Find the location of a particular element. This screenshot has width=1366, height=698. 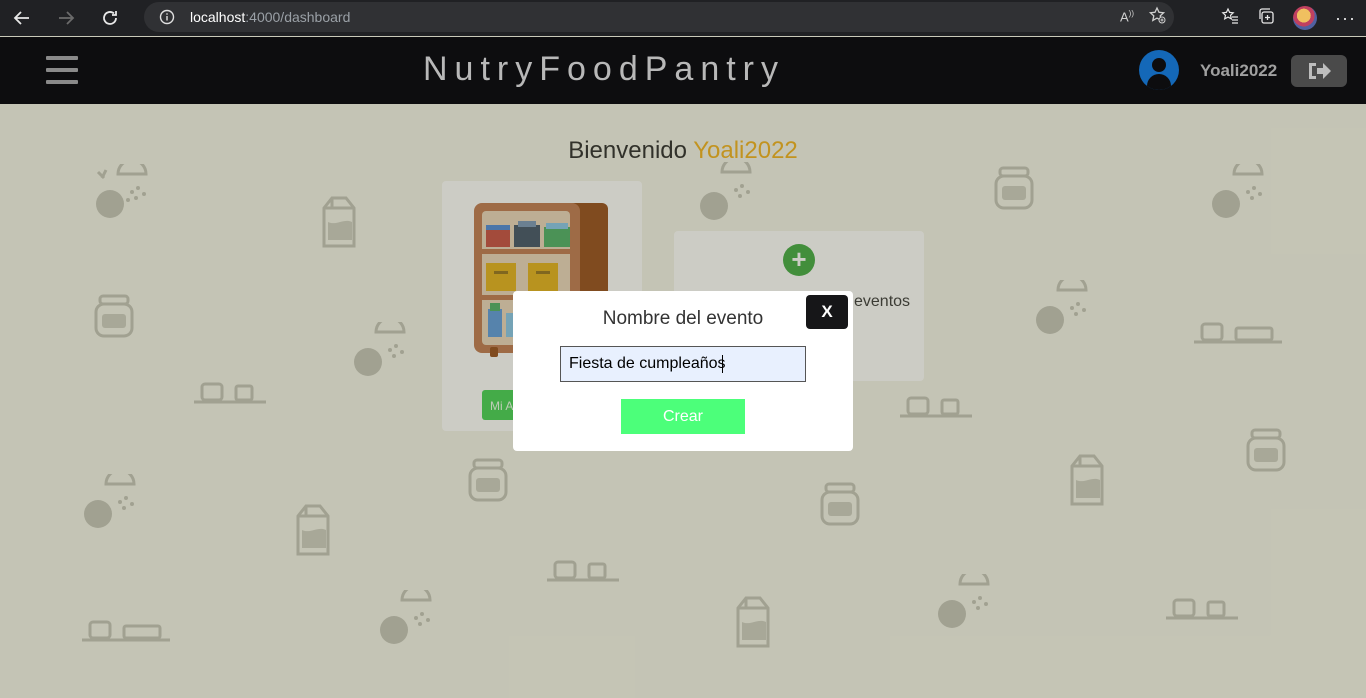

refresh-icon is located at coordinates (110, 18).